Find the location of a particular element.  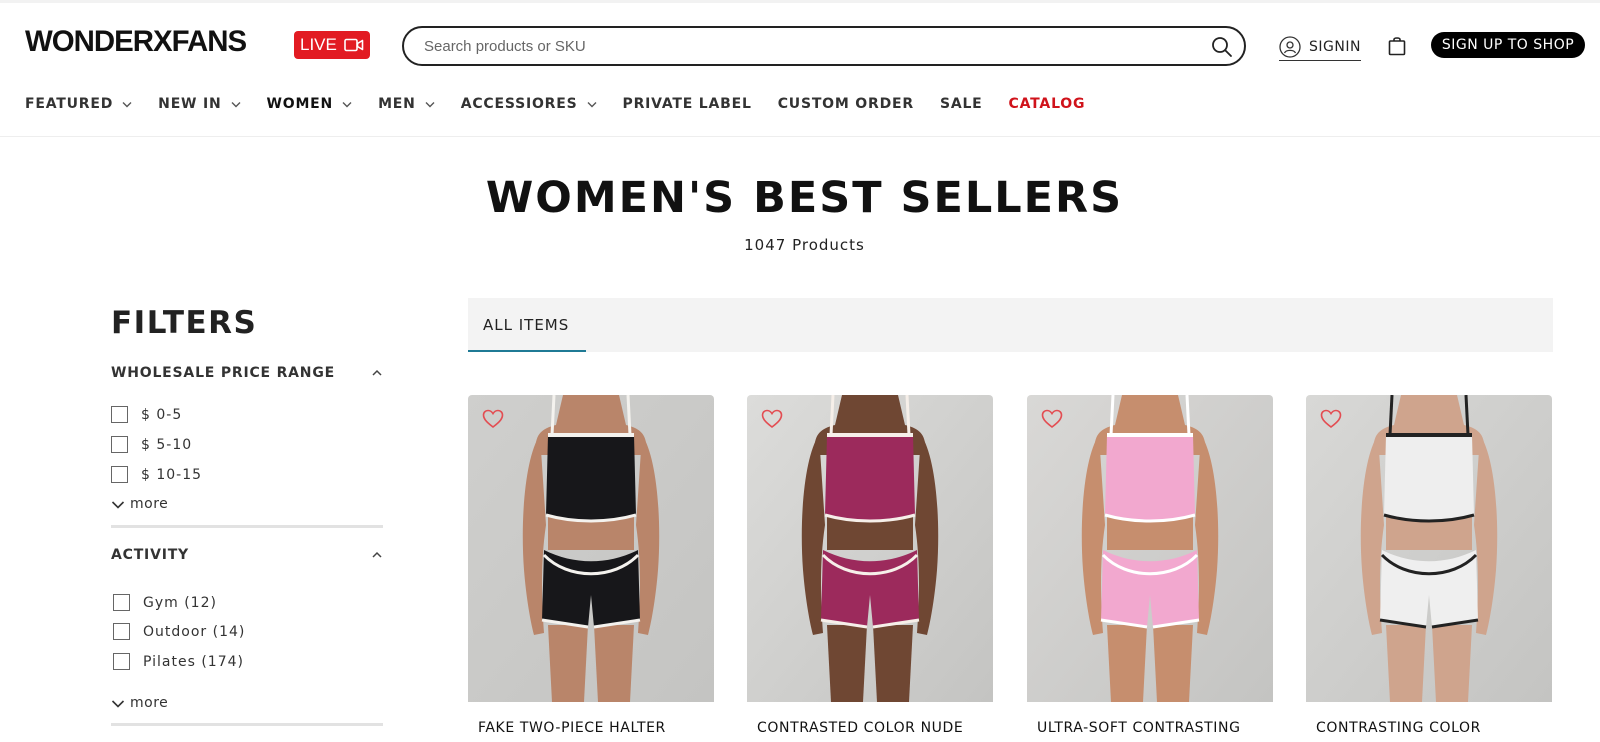

nav-item-custom-order: CUSTOM ORDER is located at coordinates (846, 104).